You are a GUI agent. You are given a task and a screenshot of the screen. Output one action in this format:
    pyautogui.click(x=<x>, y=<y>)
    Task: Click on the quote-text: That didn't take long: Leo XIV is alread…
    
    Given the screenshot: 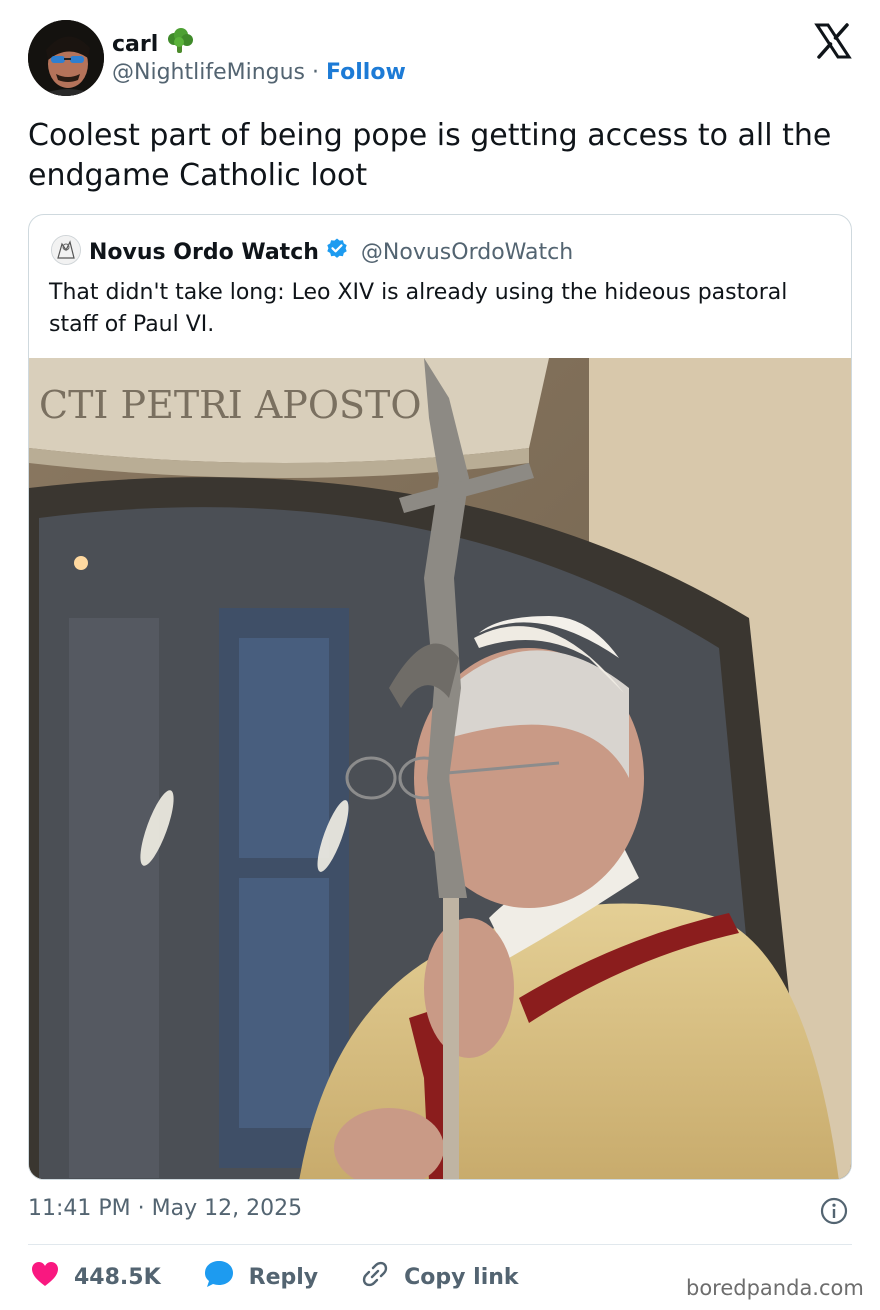 What is the action you would take?
    pyautogui.click(x=418, y=308)
    